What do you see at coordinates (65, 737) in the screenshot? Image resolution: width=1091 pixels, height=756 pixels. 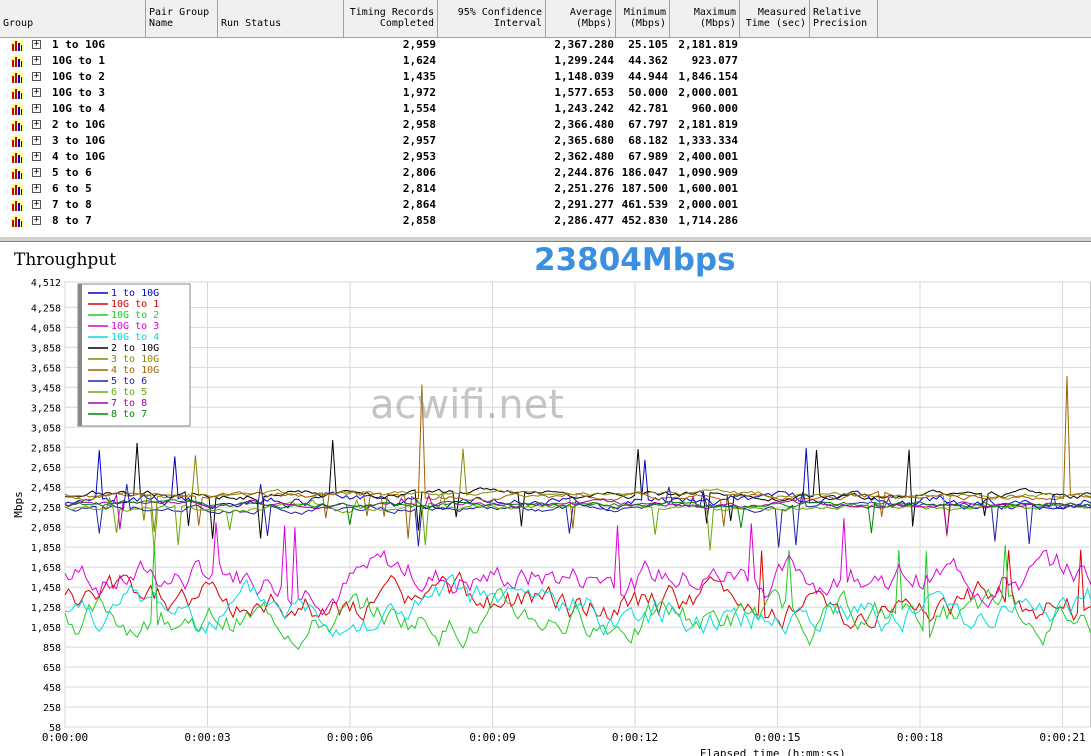 I see `x-tick-label: 0:00:00` at bounding box center [65, 737].